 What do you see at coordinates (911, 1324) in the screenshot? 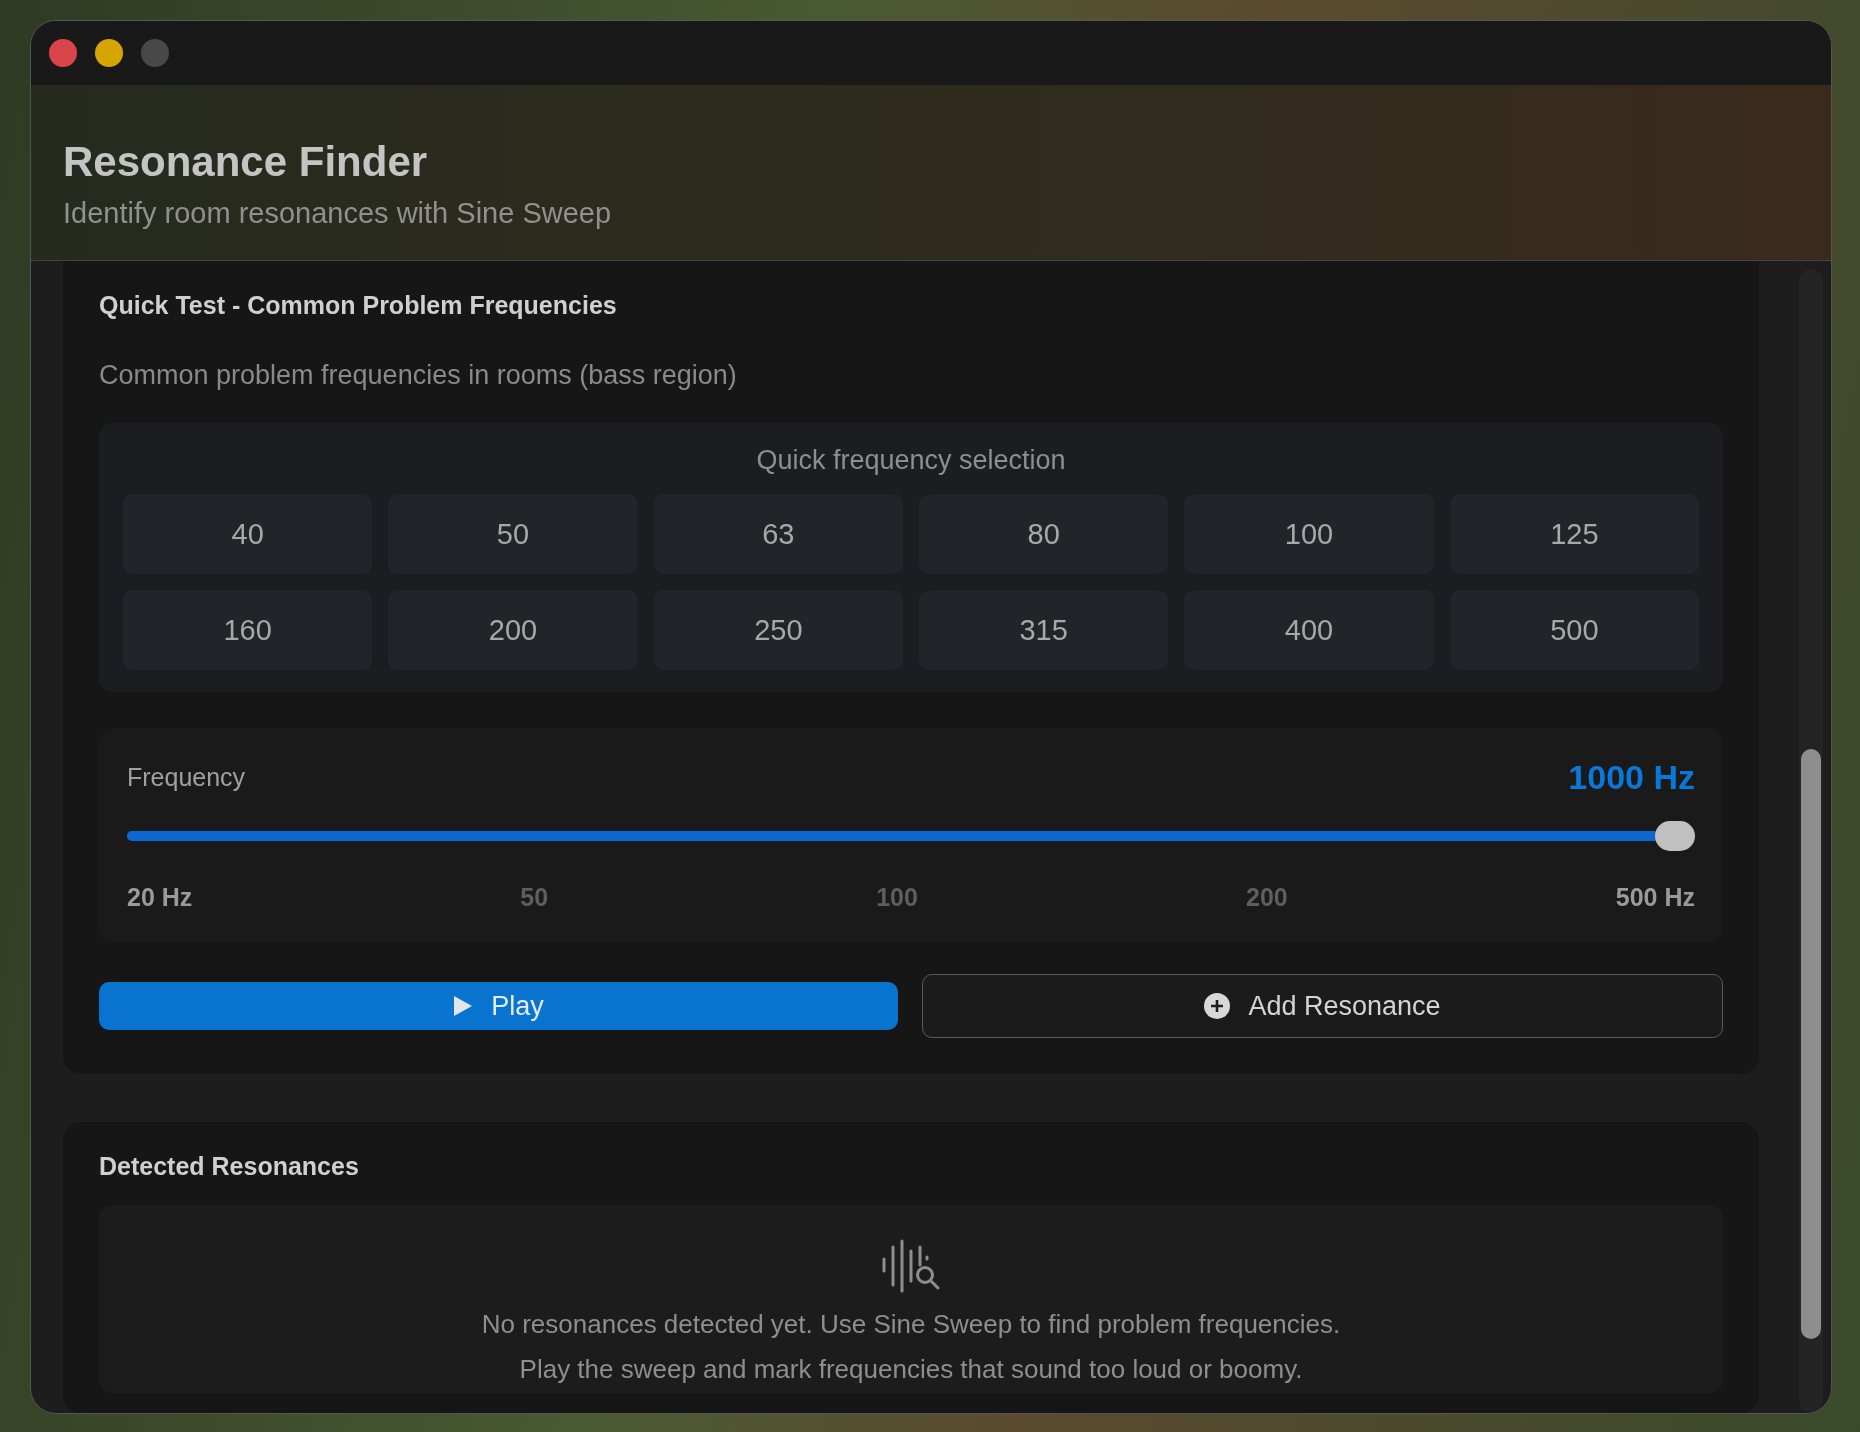
I see `empty-state-text: No resonances detected yet. Use Sine Sweep to find problem frequencies.` at bounding box center [911, 1324].